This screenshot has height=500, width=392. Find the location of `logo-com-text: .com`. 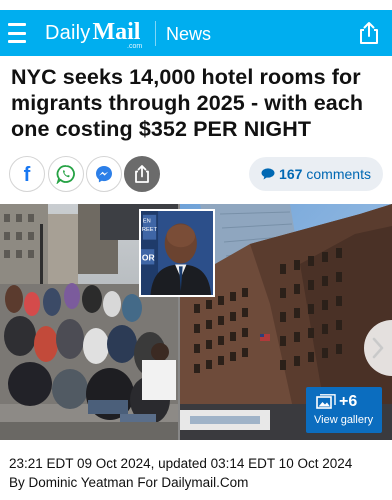

logo-com-text: .com is located at coordinates (135, 46).